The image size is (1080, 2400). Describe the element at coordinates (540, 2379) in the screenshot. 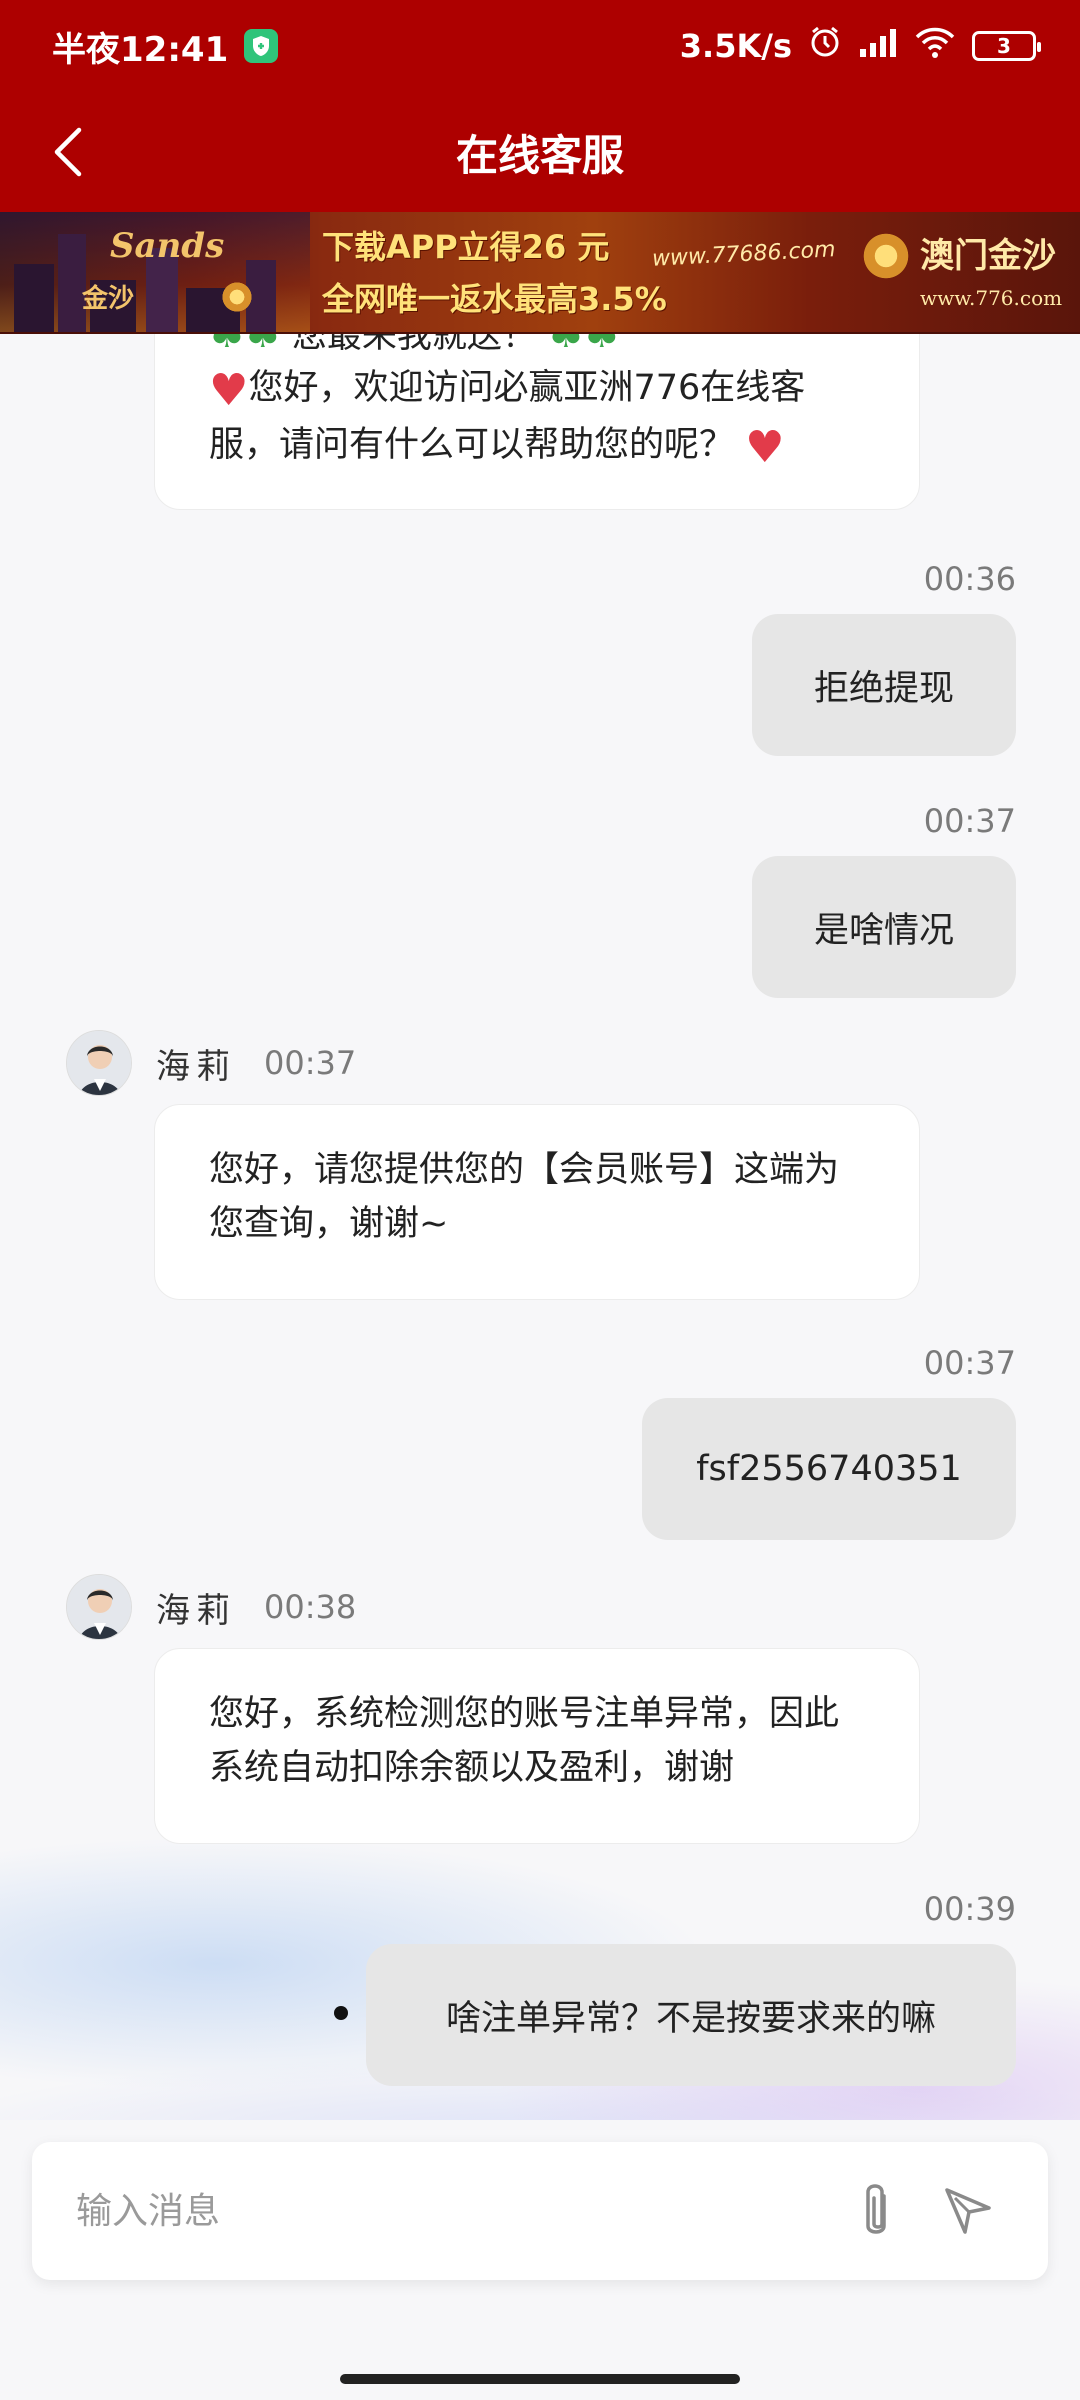

I see `home-indicator` at that location.